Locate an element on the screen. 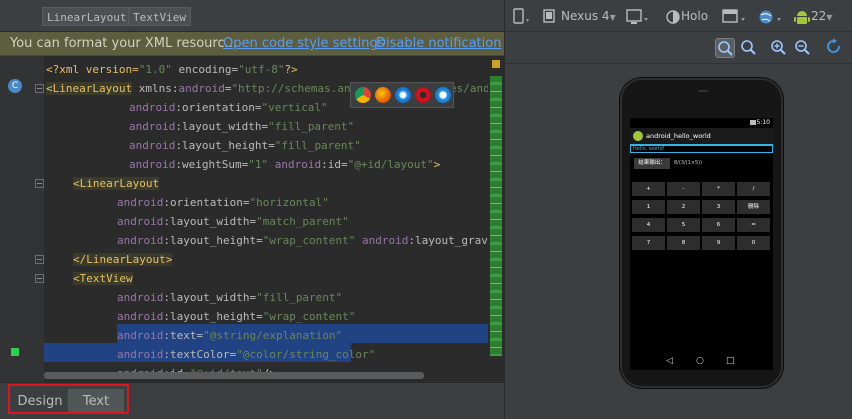 This screenshot has width=852, height=419. zoom-toolbar is located at coordinates (678, 48).